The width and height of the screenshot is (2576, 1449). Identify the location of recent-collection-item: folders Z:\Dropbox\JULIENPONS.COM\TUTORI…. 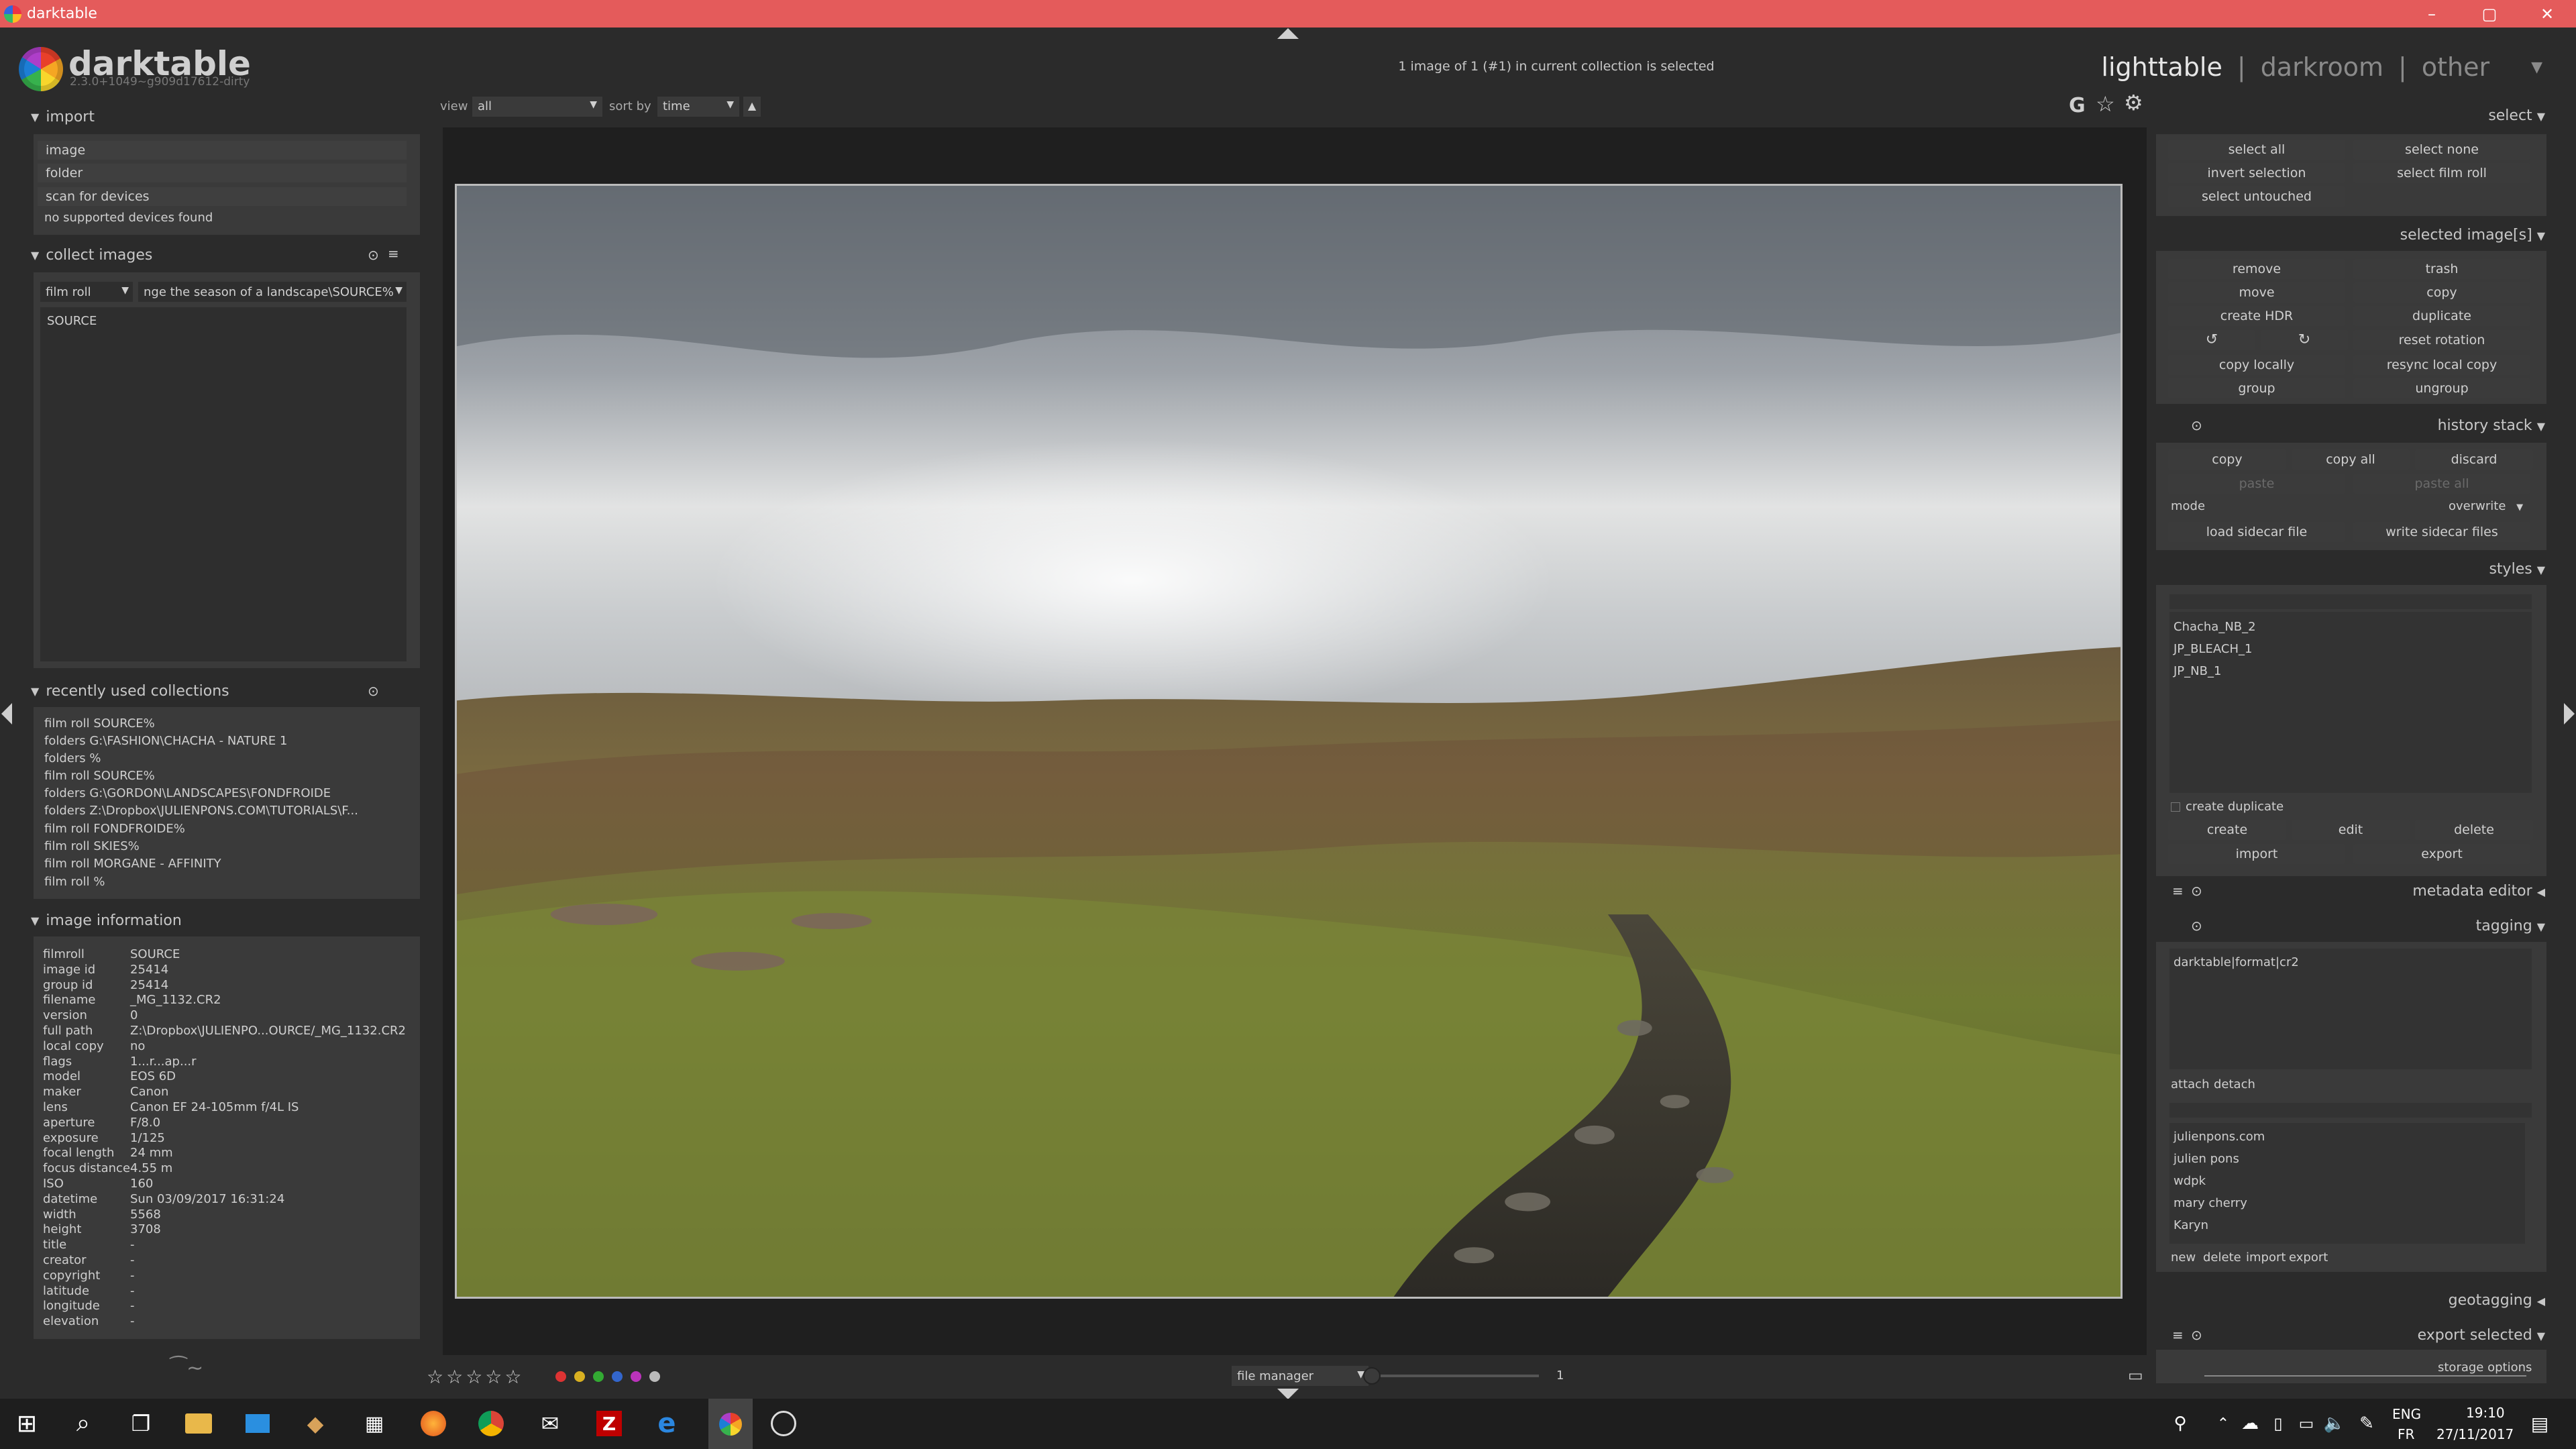
(201, 811).